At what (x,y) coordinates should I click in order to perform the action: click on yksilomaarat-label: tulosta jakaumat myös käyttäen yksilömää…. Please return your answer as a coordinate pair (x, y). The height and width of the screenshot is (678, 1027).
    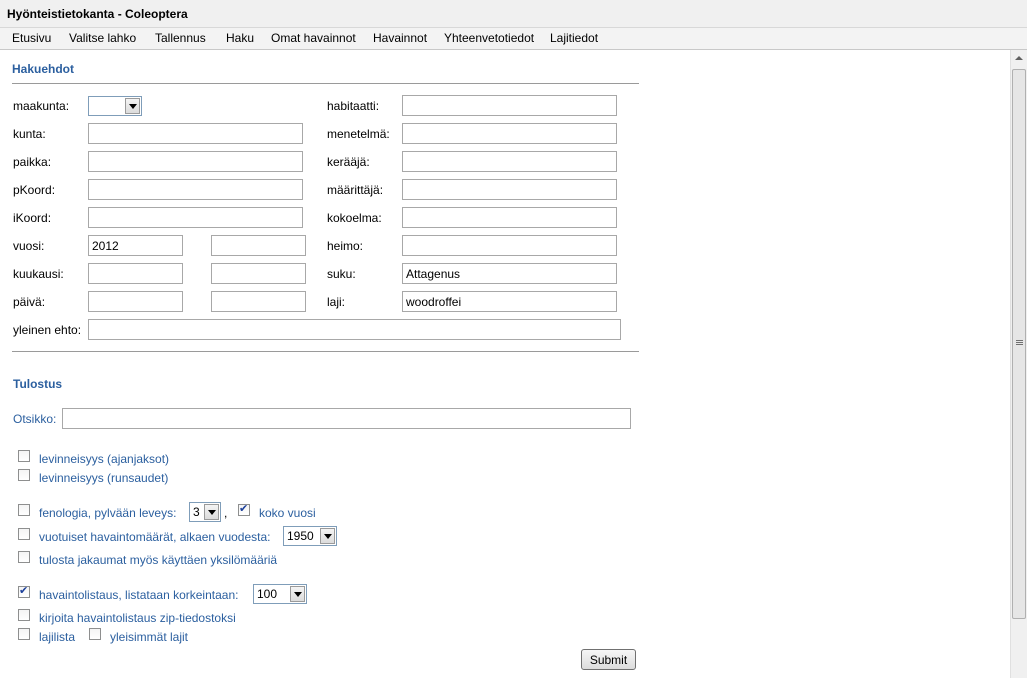
    Looking at the image, I should click on (158, 560).